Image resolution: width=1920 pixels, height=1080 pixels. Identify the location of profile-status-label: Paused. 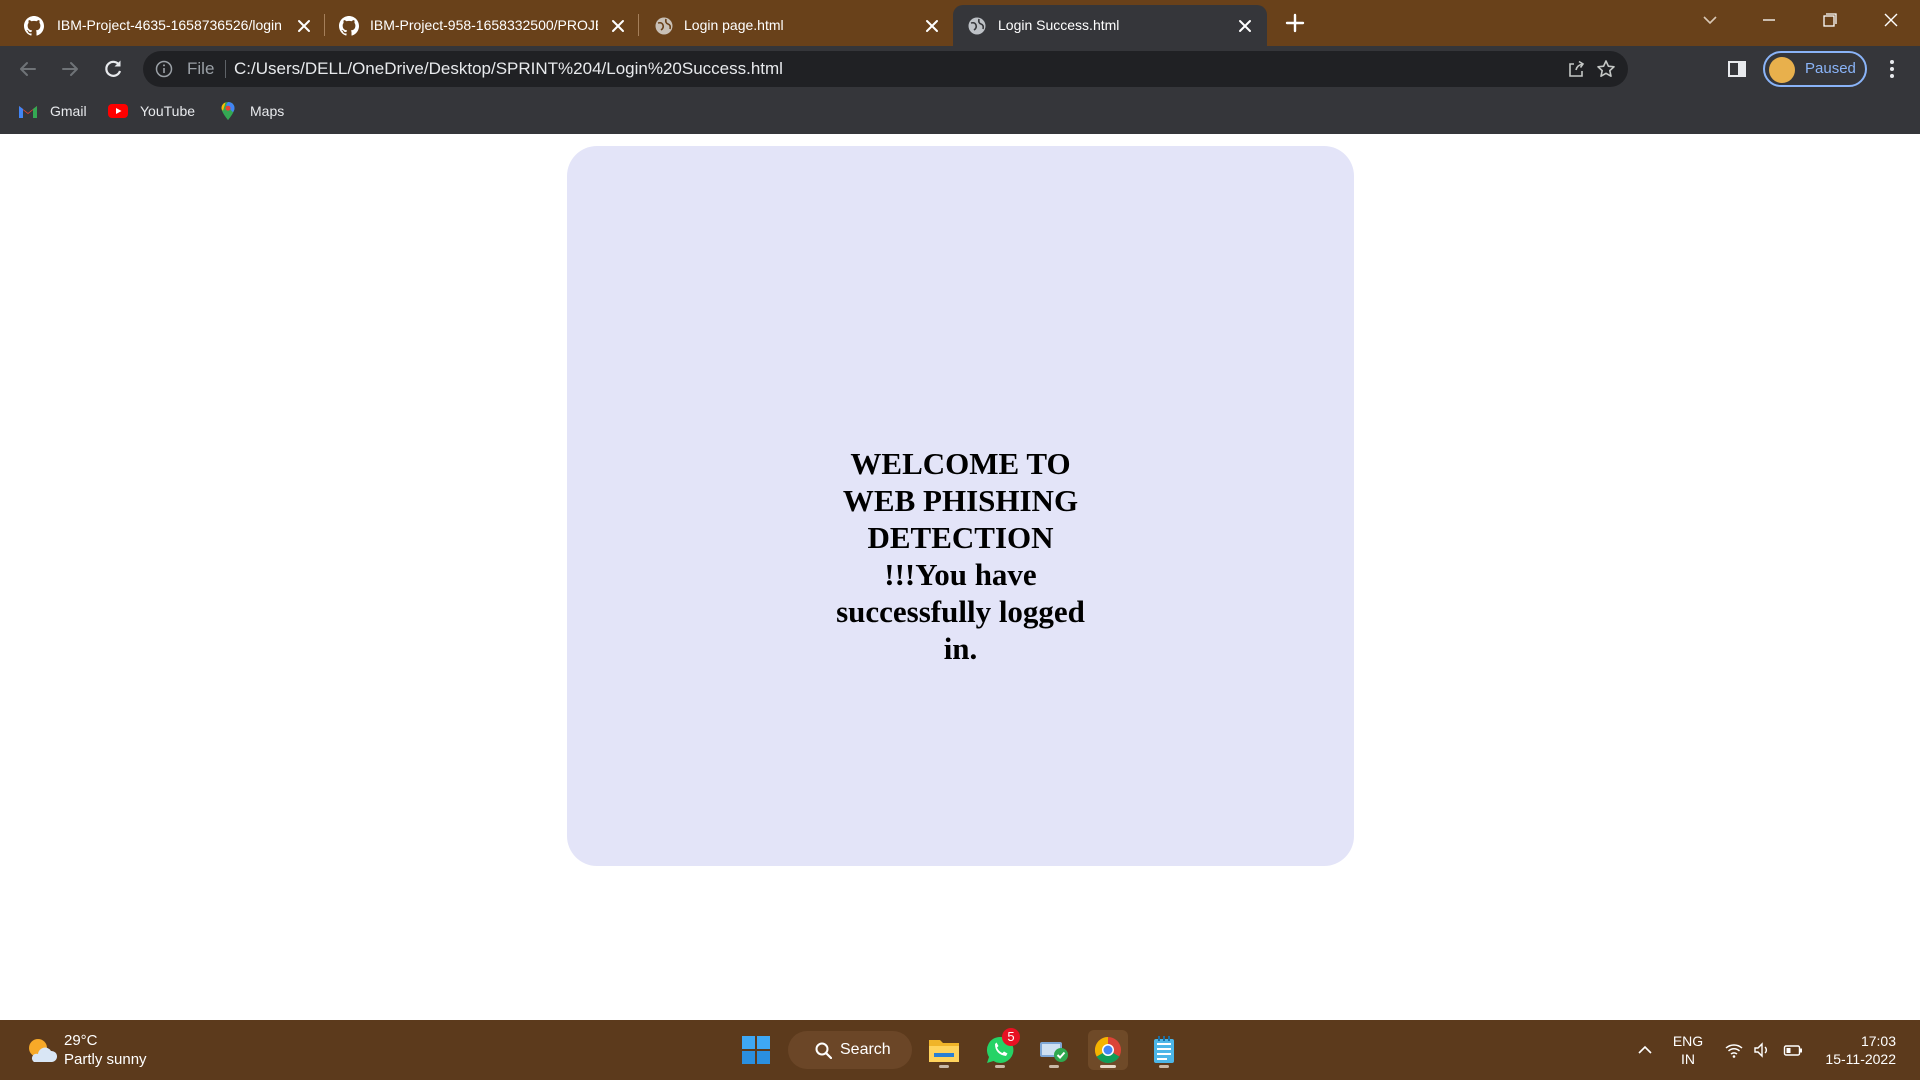
(1830, 68).